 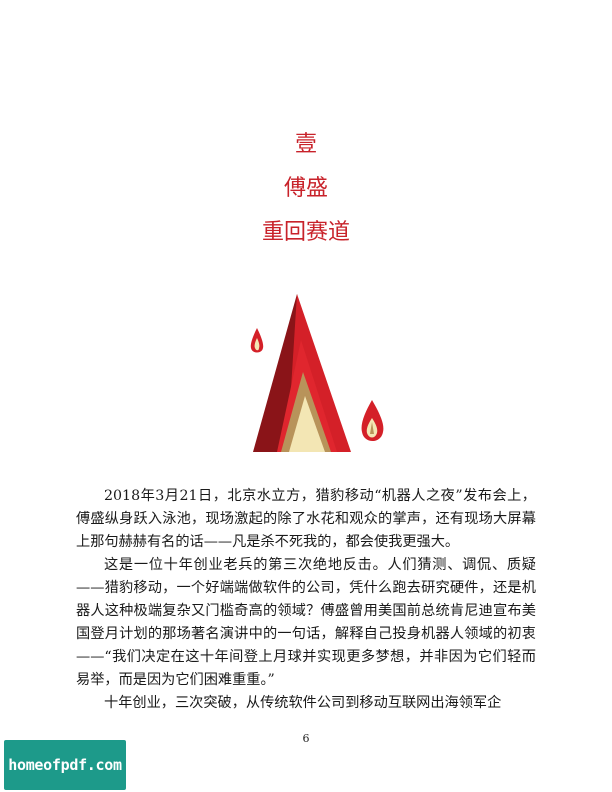 I want to click on body-paragraph-3: 十年创业，三次突破，从传统软件公司到移动互联网出海领军企, so click(x=303, y=703).